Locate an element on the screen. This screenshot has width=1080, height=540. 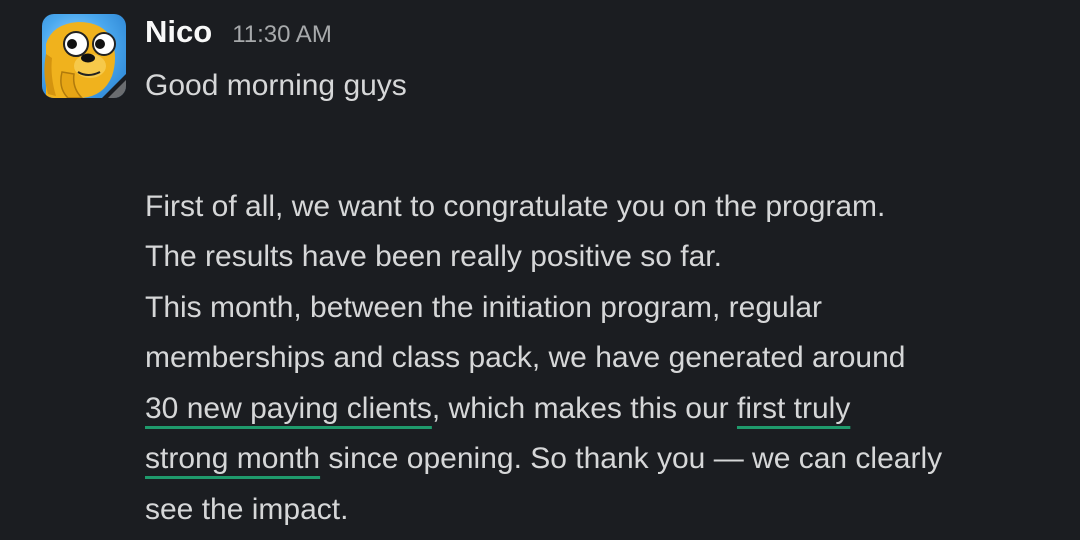
author-name: Nico is located at coordinates (178, 32).